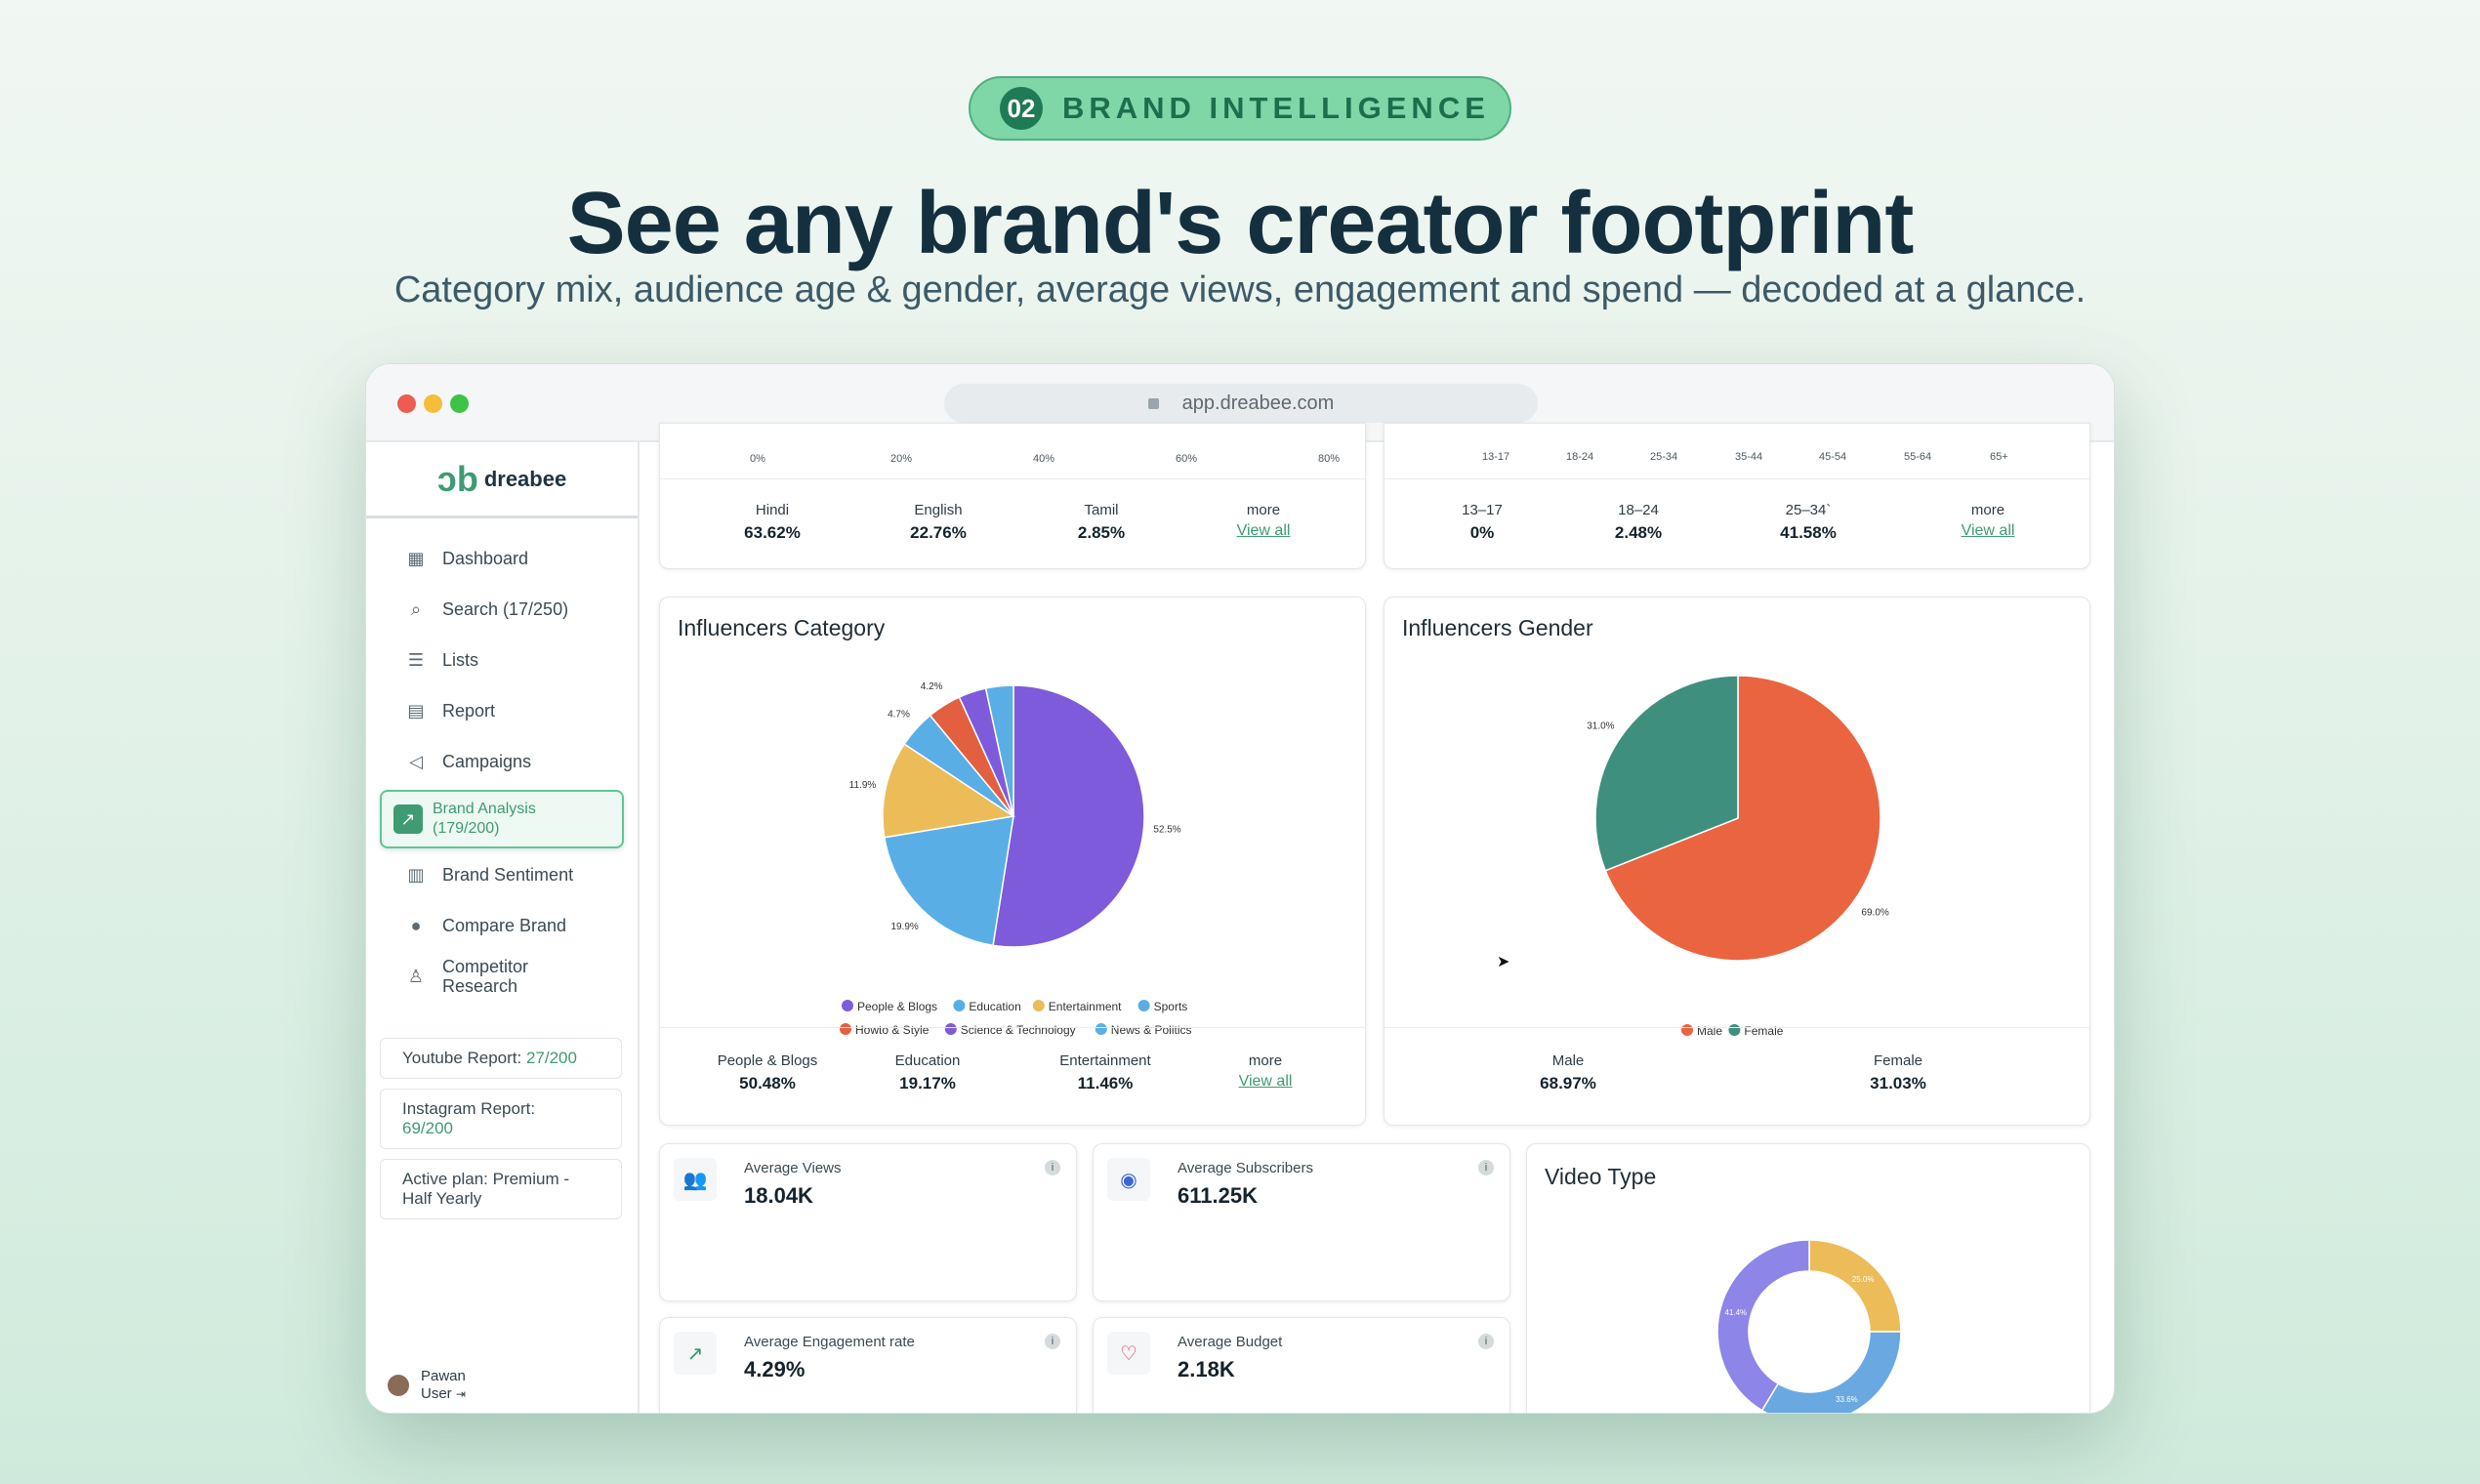  I want to click on close-window-button, so click(406, 404).